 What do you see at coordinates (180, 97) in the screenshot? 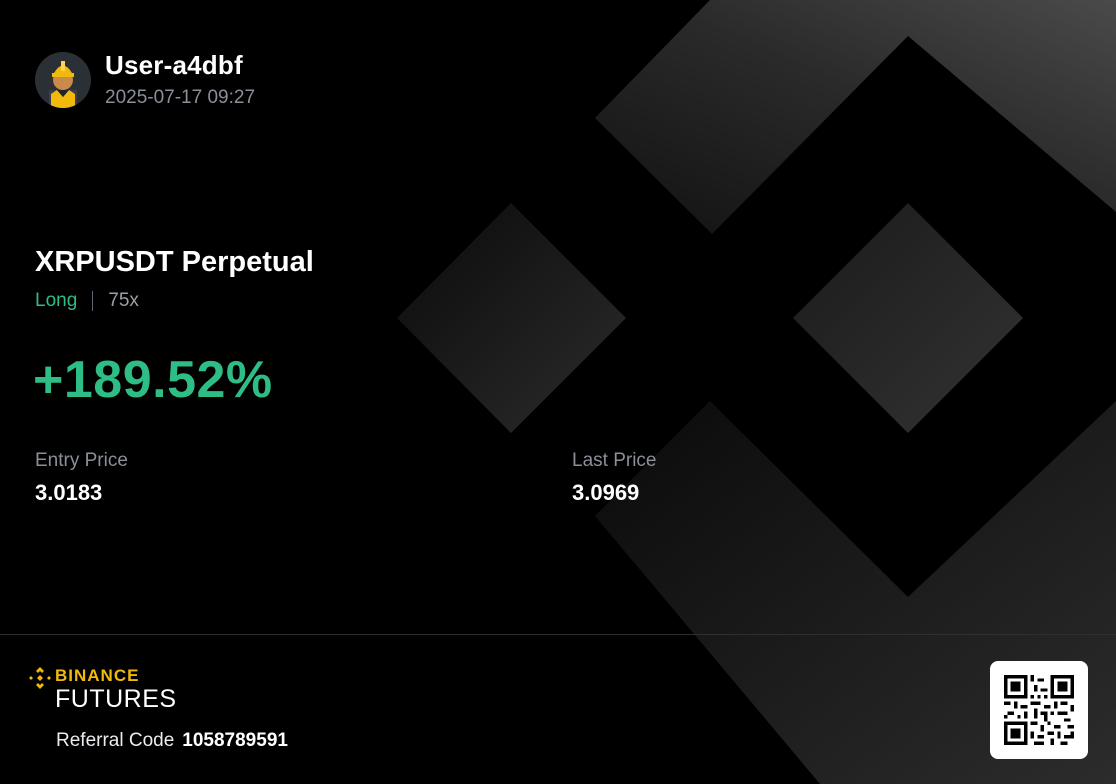
I see `share-timestamp: 2025-07-17 09:27` at bounding box center [180, 97].